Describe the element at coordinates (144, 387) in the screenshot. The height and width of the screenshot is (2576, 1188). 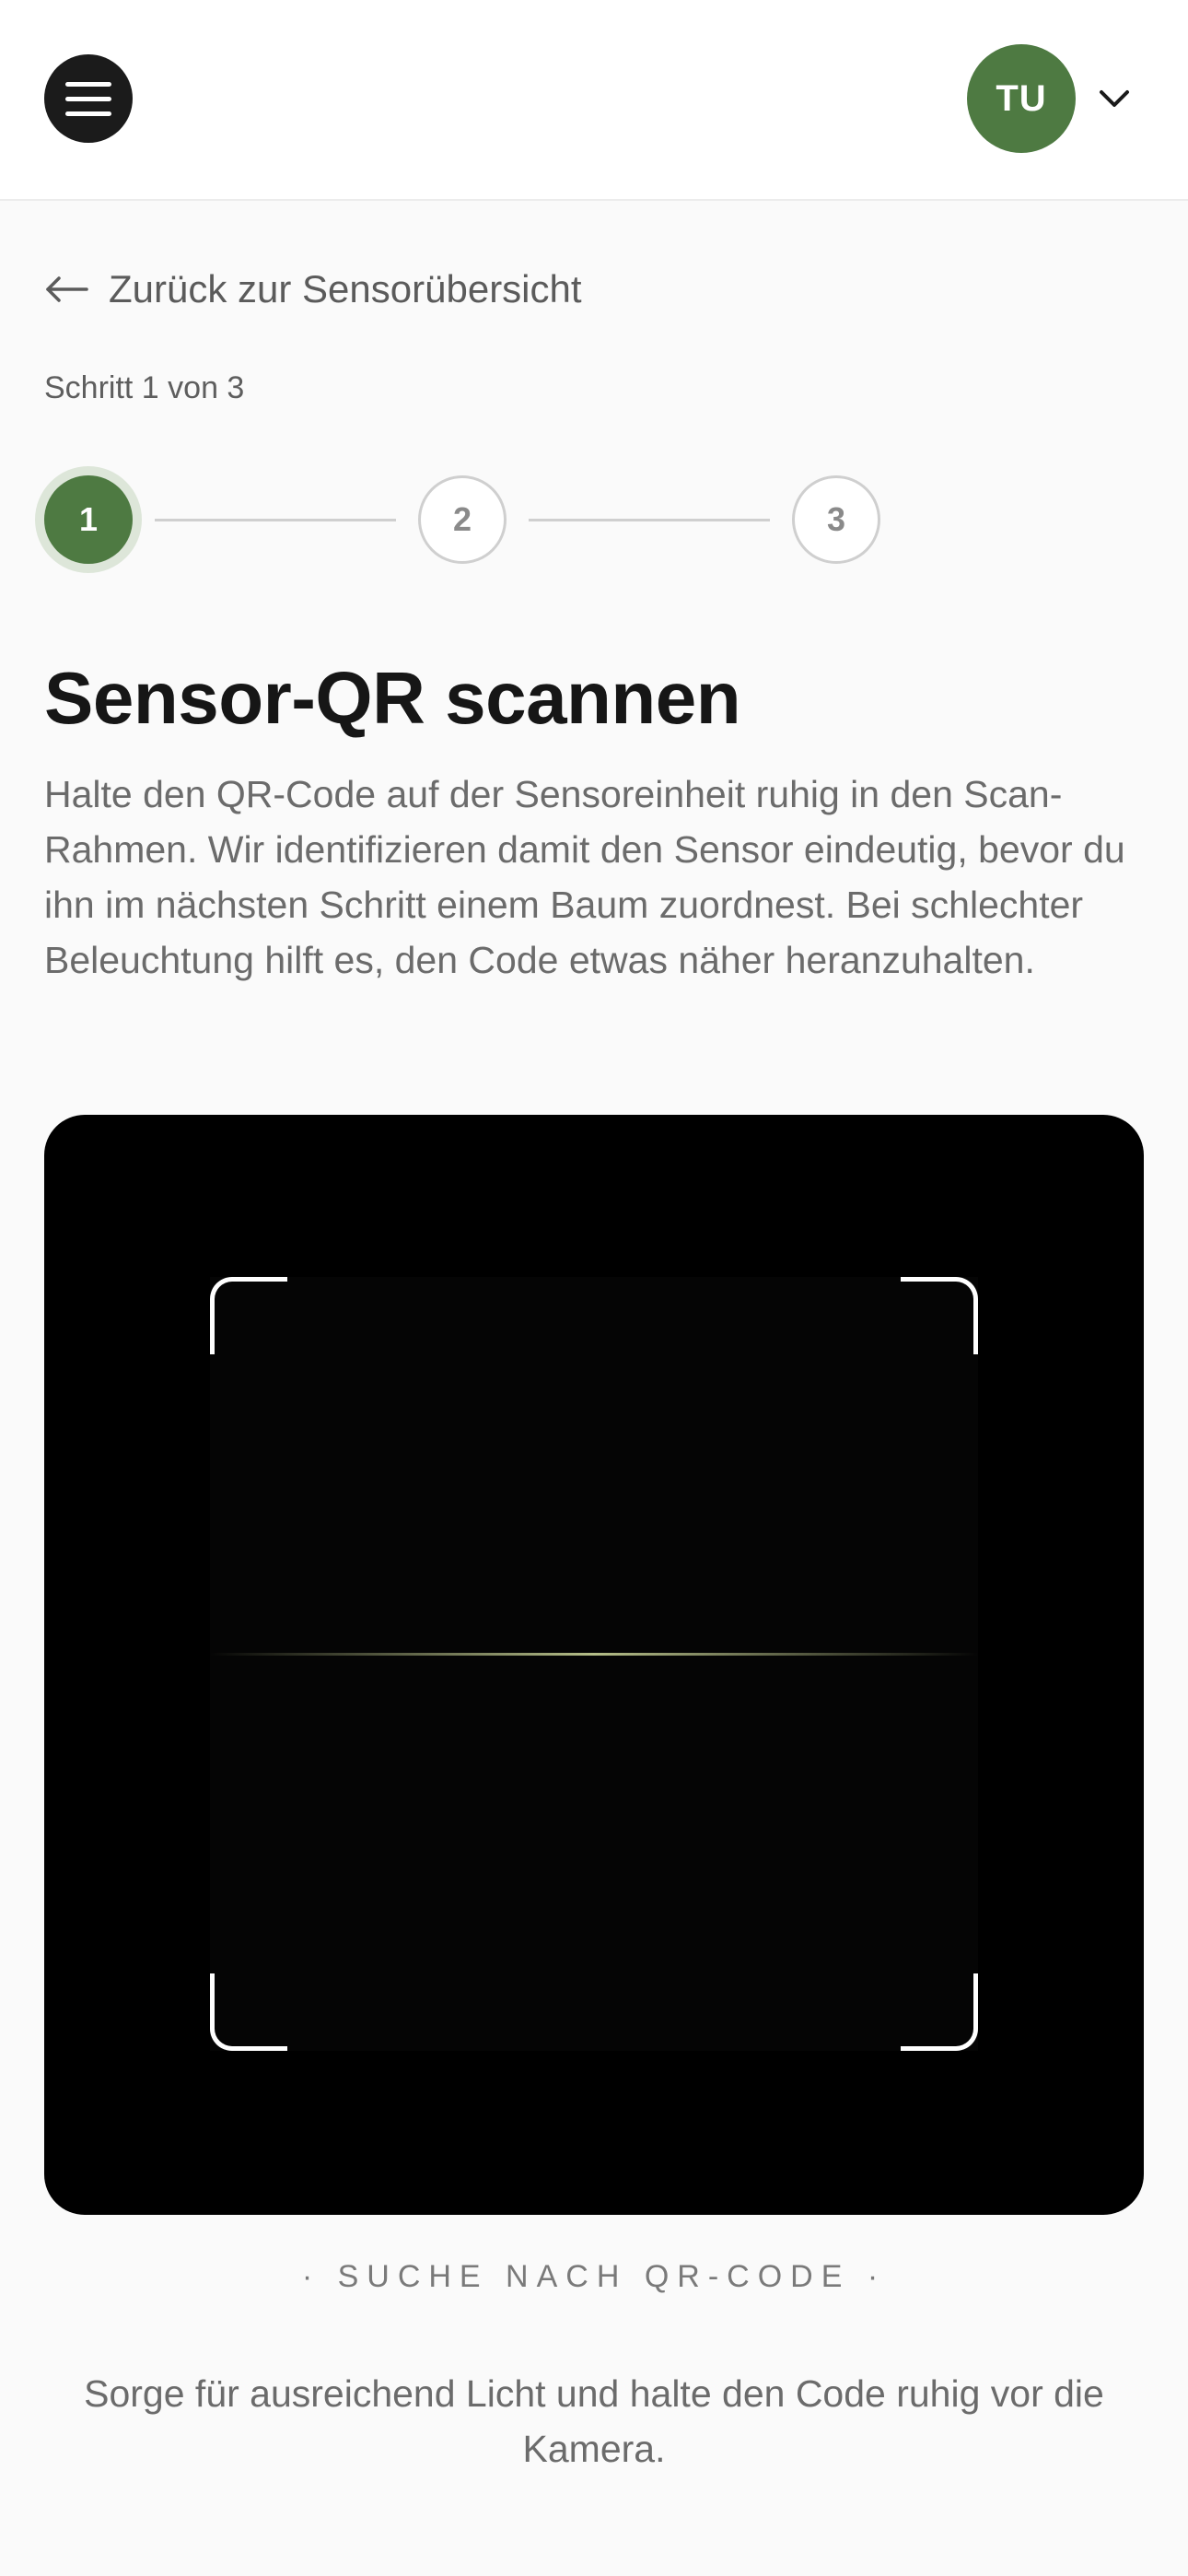
I see `step-progress-text: Schritt 1 von 3` at that location.